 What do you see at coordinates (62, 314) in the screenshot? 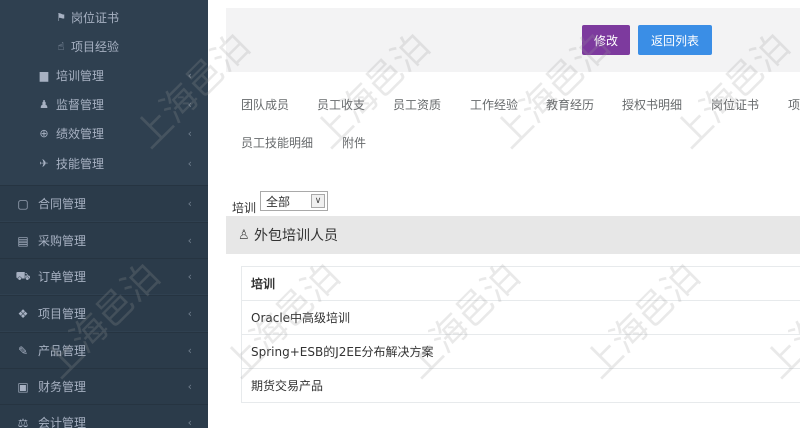
I see `sidebar-group-label: 项目管理` at bounding box center [62, 314].